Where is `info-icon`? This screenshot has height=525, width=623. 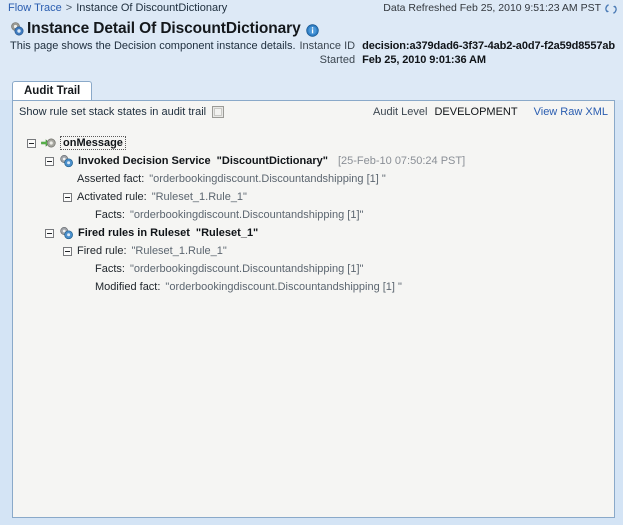 info-icon is located at coordinates (312, 30).